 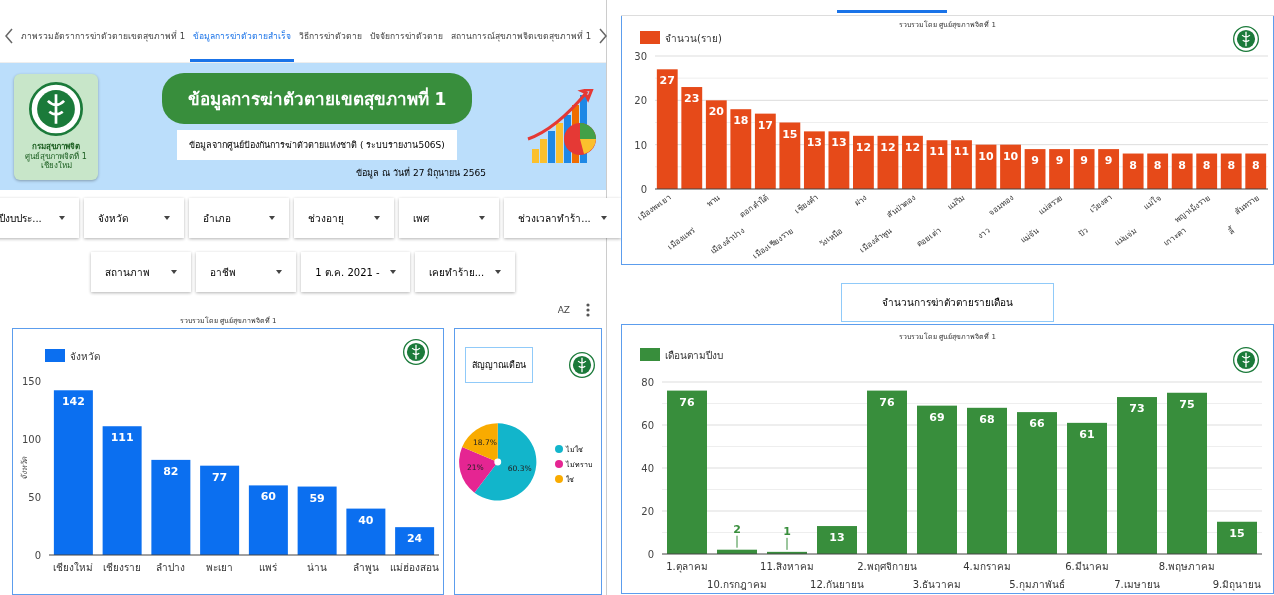 I want to click on axis-label: 12.กันยายน, so click(x=837, y=584).